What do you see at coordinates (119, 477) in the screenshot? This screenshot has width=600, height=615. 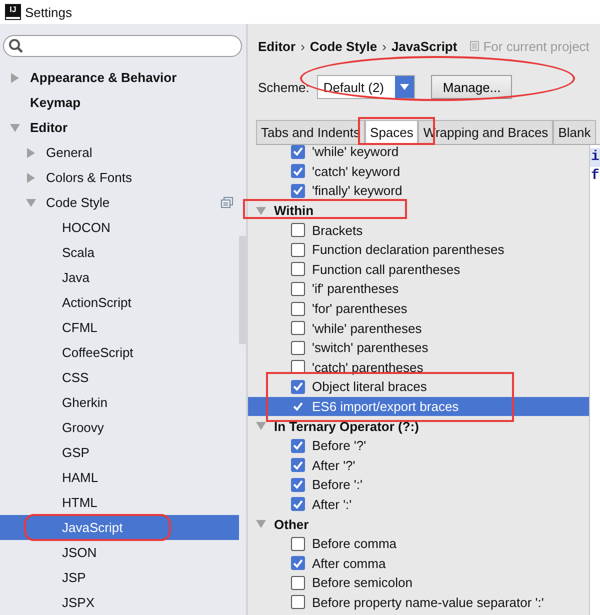 I see `tree-item: HAML` at bounding box center [119, 477].